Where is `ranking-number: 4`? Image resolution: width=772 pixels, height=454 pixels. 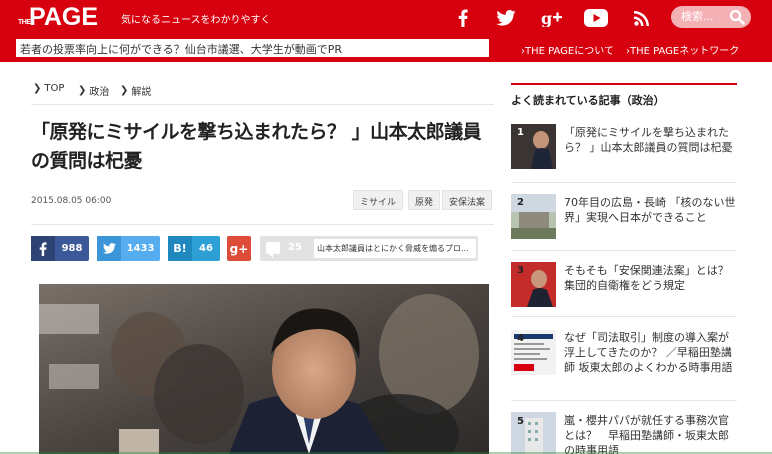 ranking-number: 4 is located at coordinates (520, 338).